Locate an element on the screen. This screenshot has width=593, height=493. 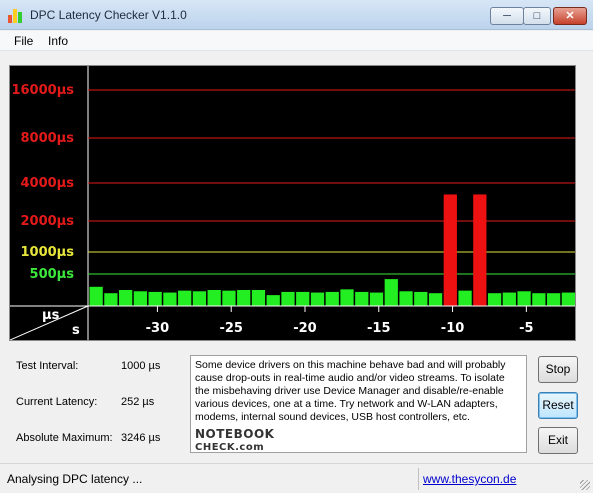
window-title: DPC Latency Checker V1.1.0 is located at coordinates (108, 15).